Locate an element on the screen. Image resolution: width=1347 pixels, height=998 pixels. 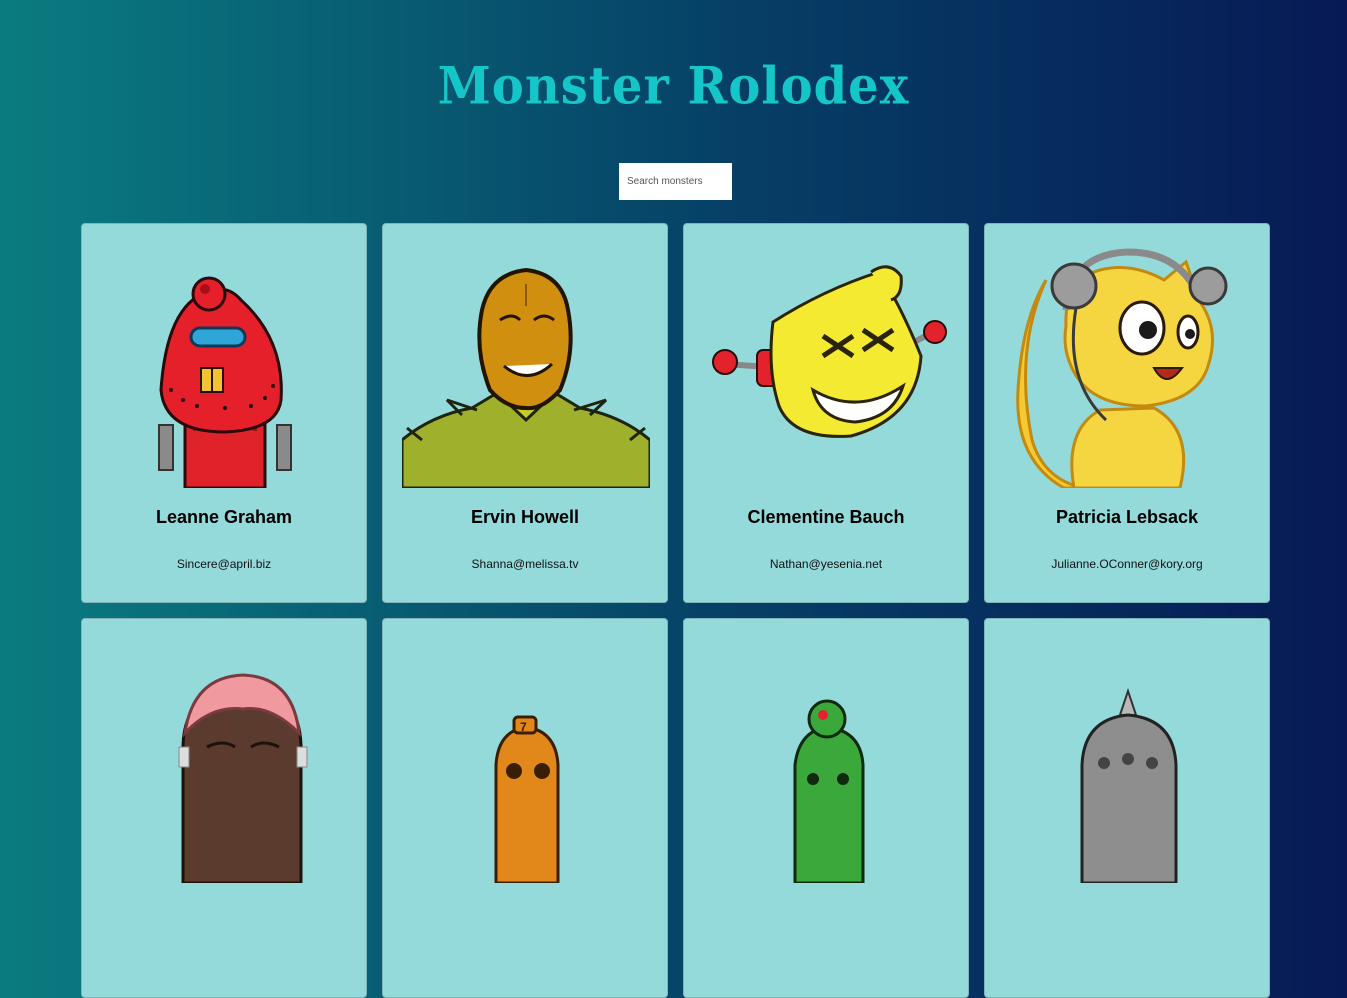
monster-email: Shanna@melissa.tv is located at coordinates (525, 564).